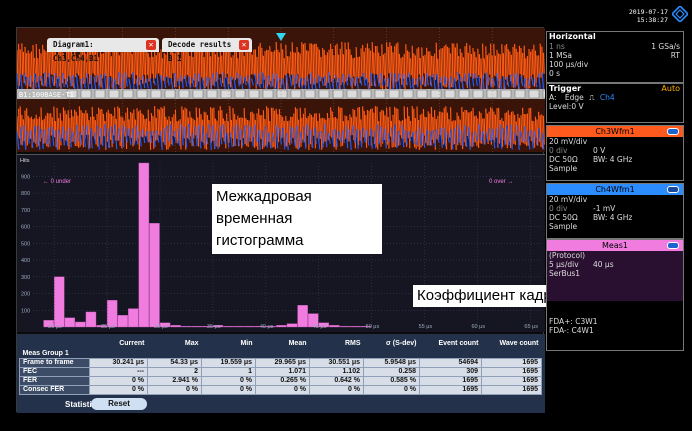  Describe the element at coordinates (54, 381) in the screenshot. I see `row-label: FER` at that location.